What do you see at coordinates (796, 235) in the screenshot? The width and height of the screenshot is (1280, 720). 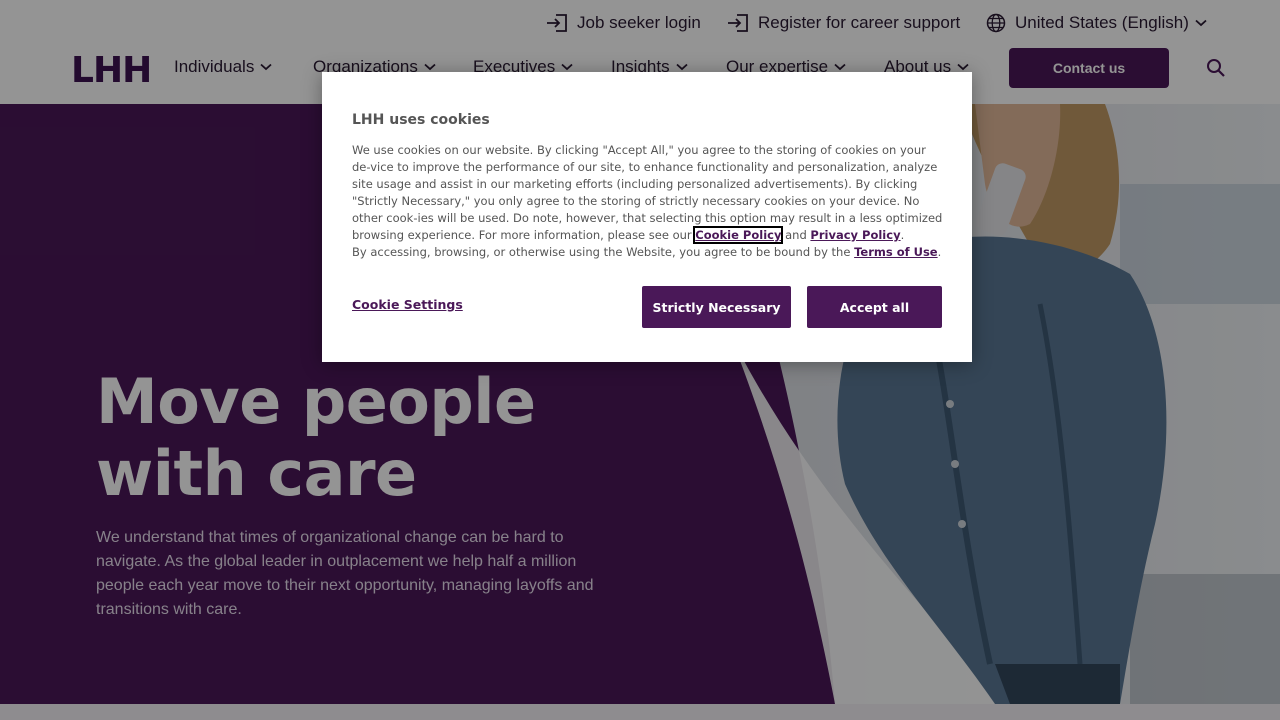 I see `cookie-body-text: and` at bounding box center [796, 235].